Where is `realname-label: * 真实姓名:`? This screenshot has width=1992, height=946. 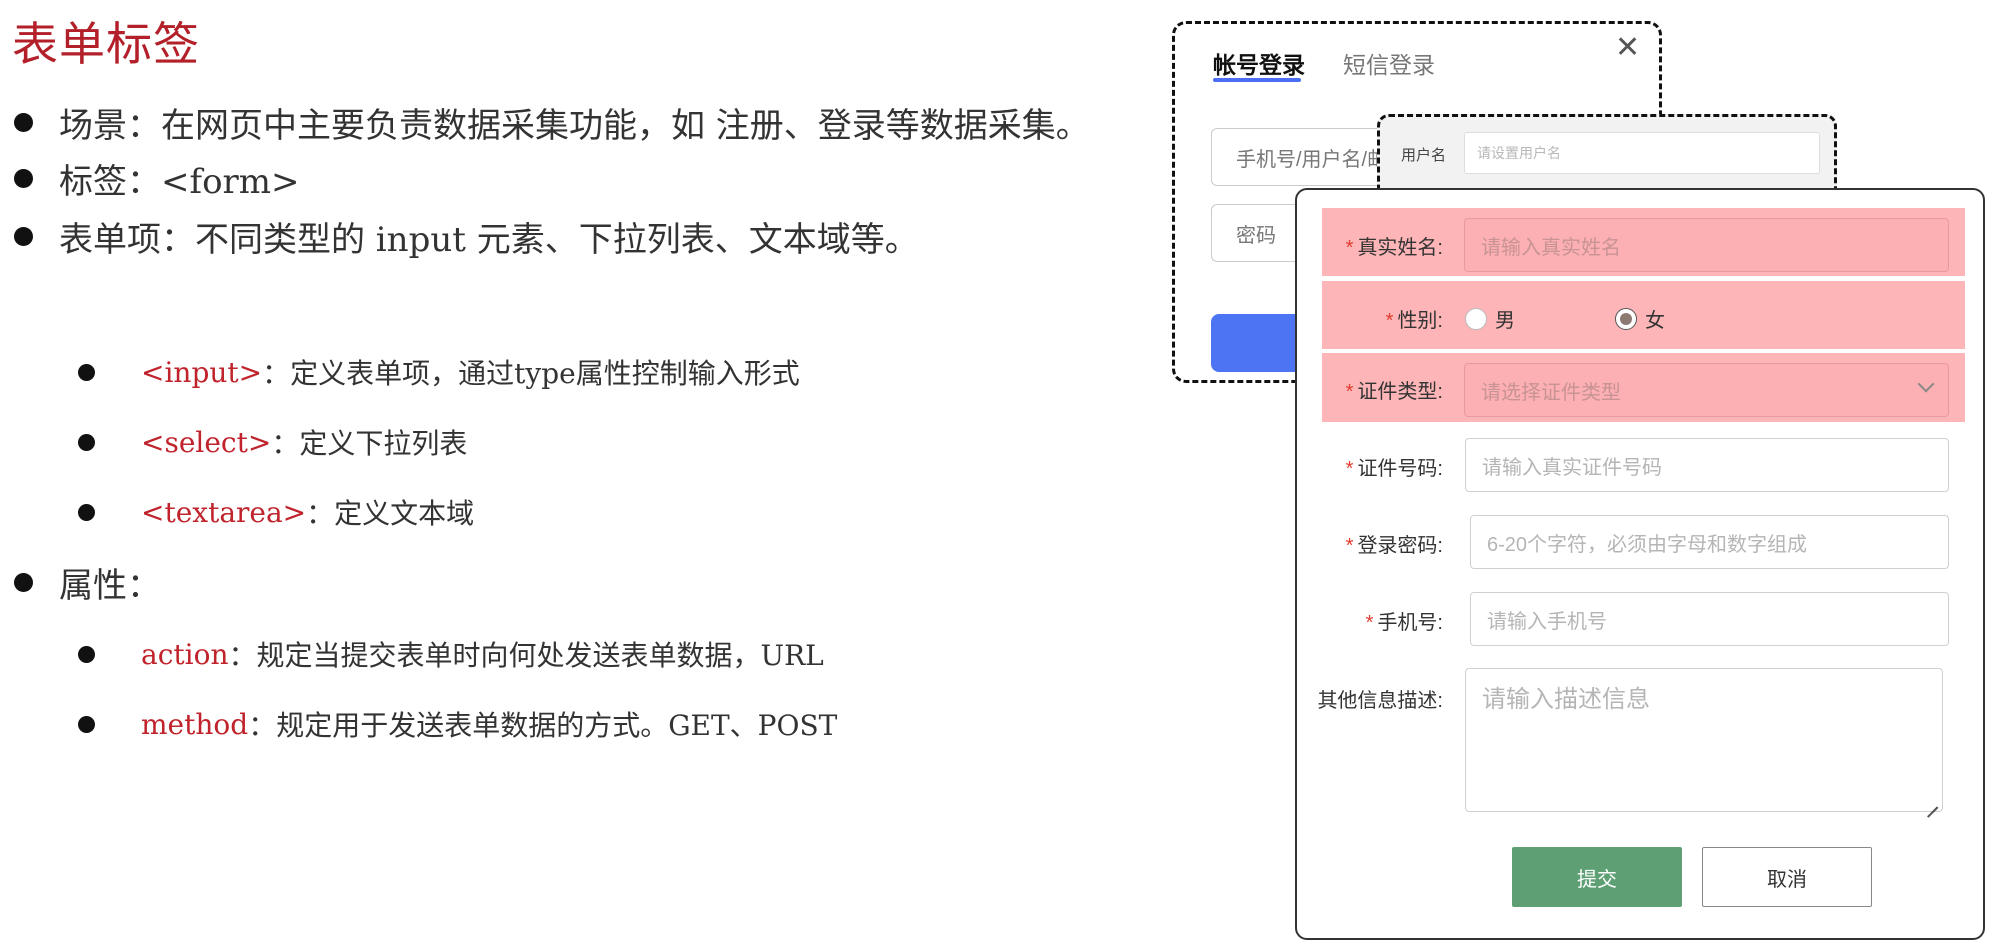 realname-label: * 真实姓名: is located at coordinates (1394, 245).